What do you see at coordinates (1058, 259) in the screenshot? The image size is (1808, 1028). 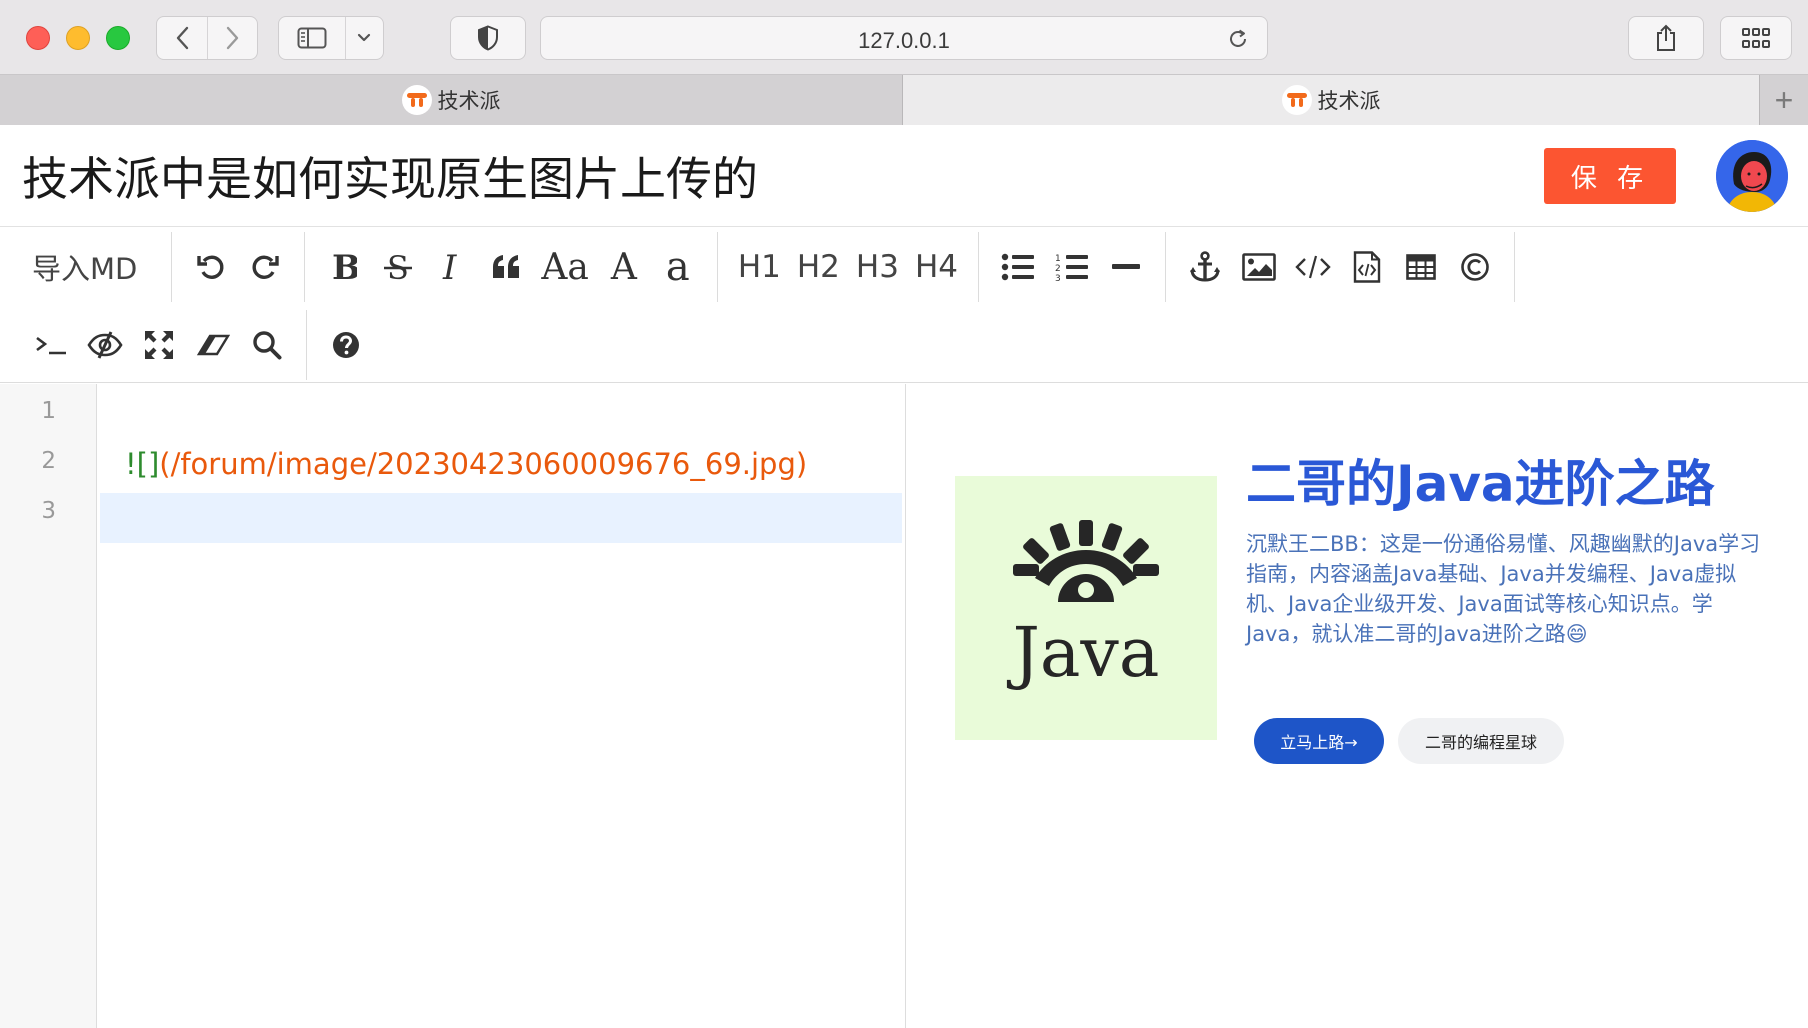 I see `svg-text: 1` at bounding box center [1058, 259].